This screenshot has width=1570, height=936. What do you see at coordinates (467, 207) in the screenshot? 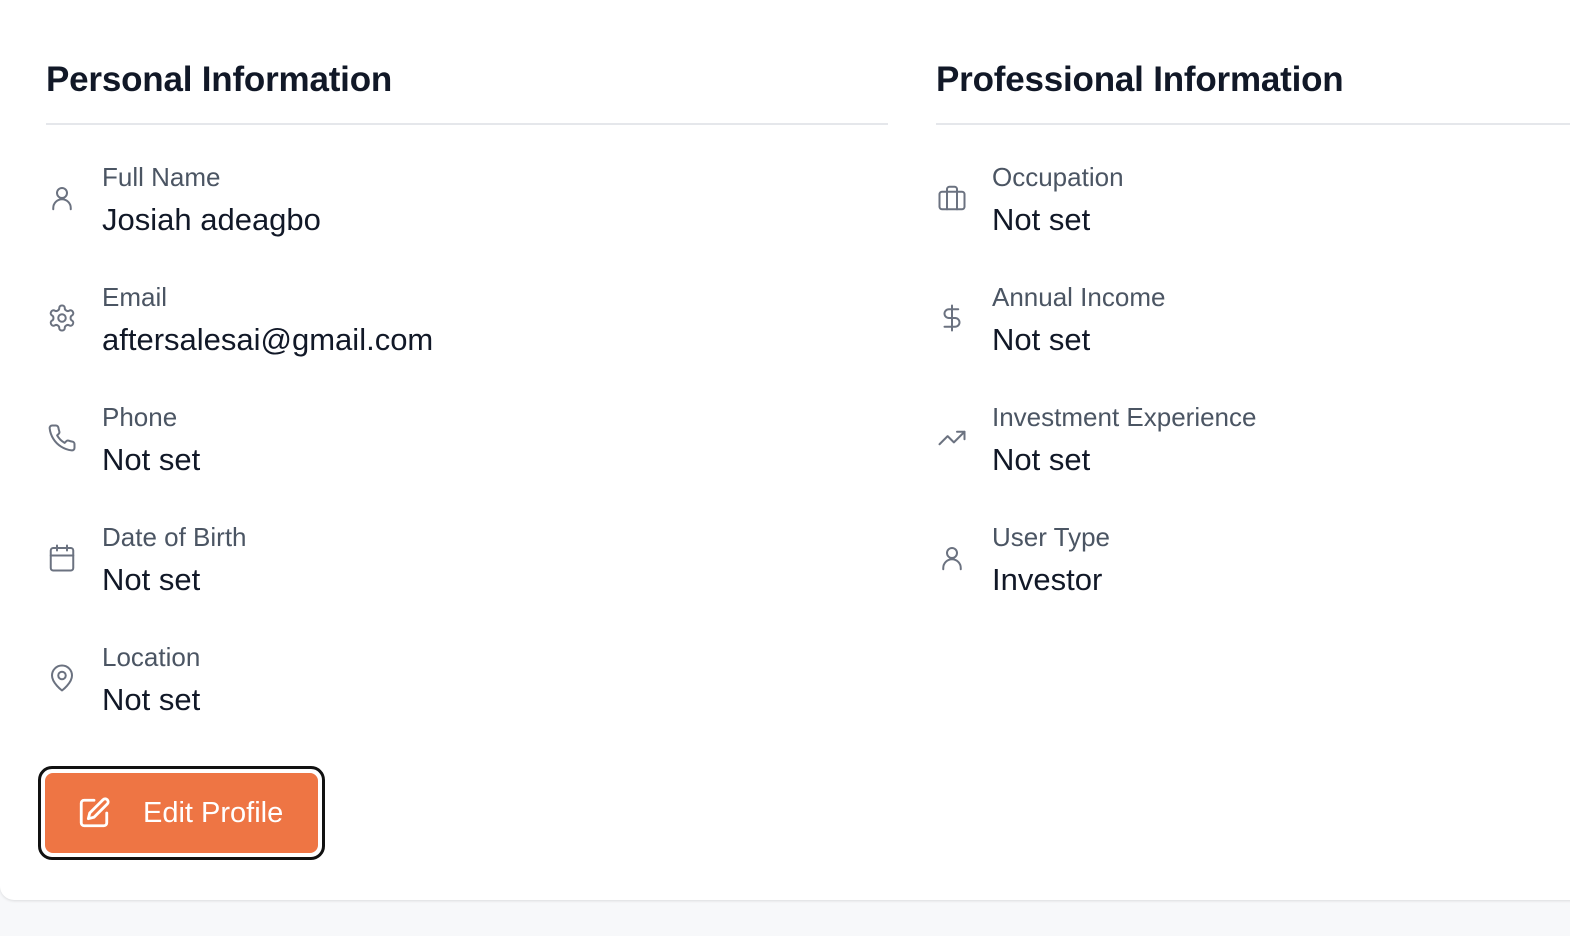
I see `field-full-name: Full Name Josiah adeagbo` at bounding box center [467, 207].